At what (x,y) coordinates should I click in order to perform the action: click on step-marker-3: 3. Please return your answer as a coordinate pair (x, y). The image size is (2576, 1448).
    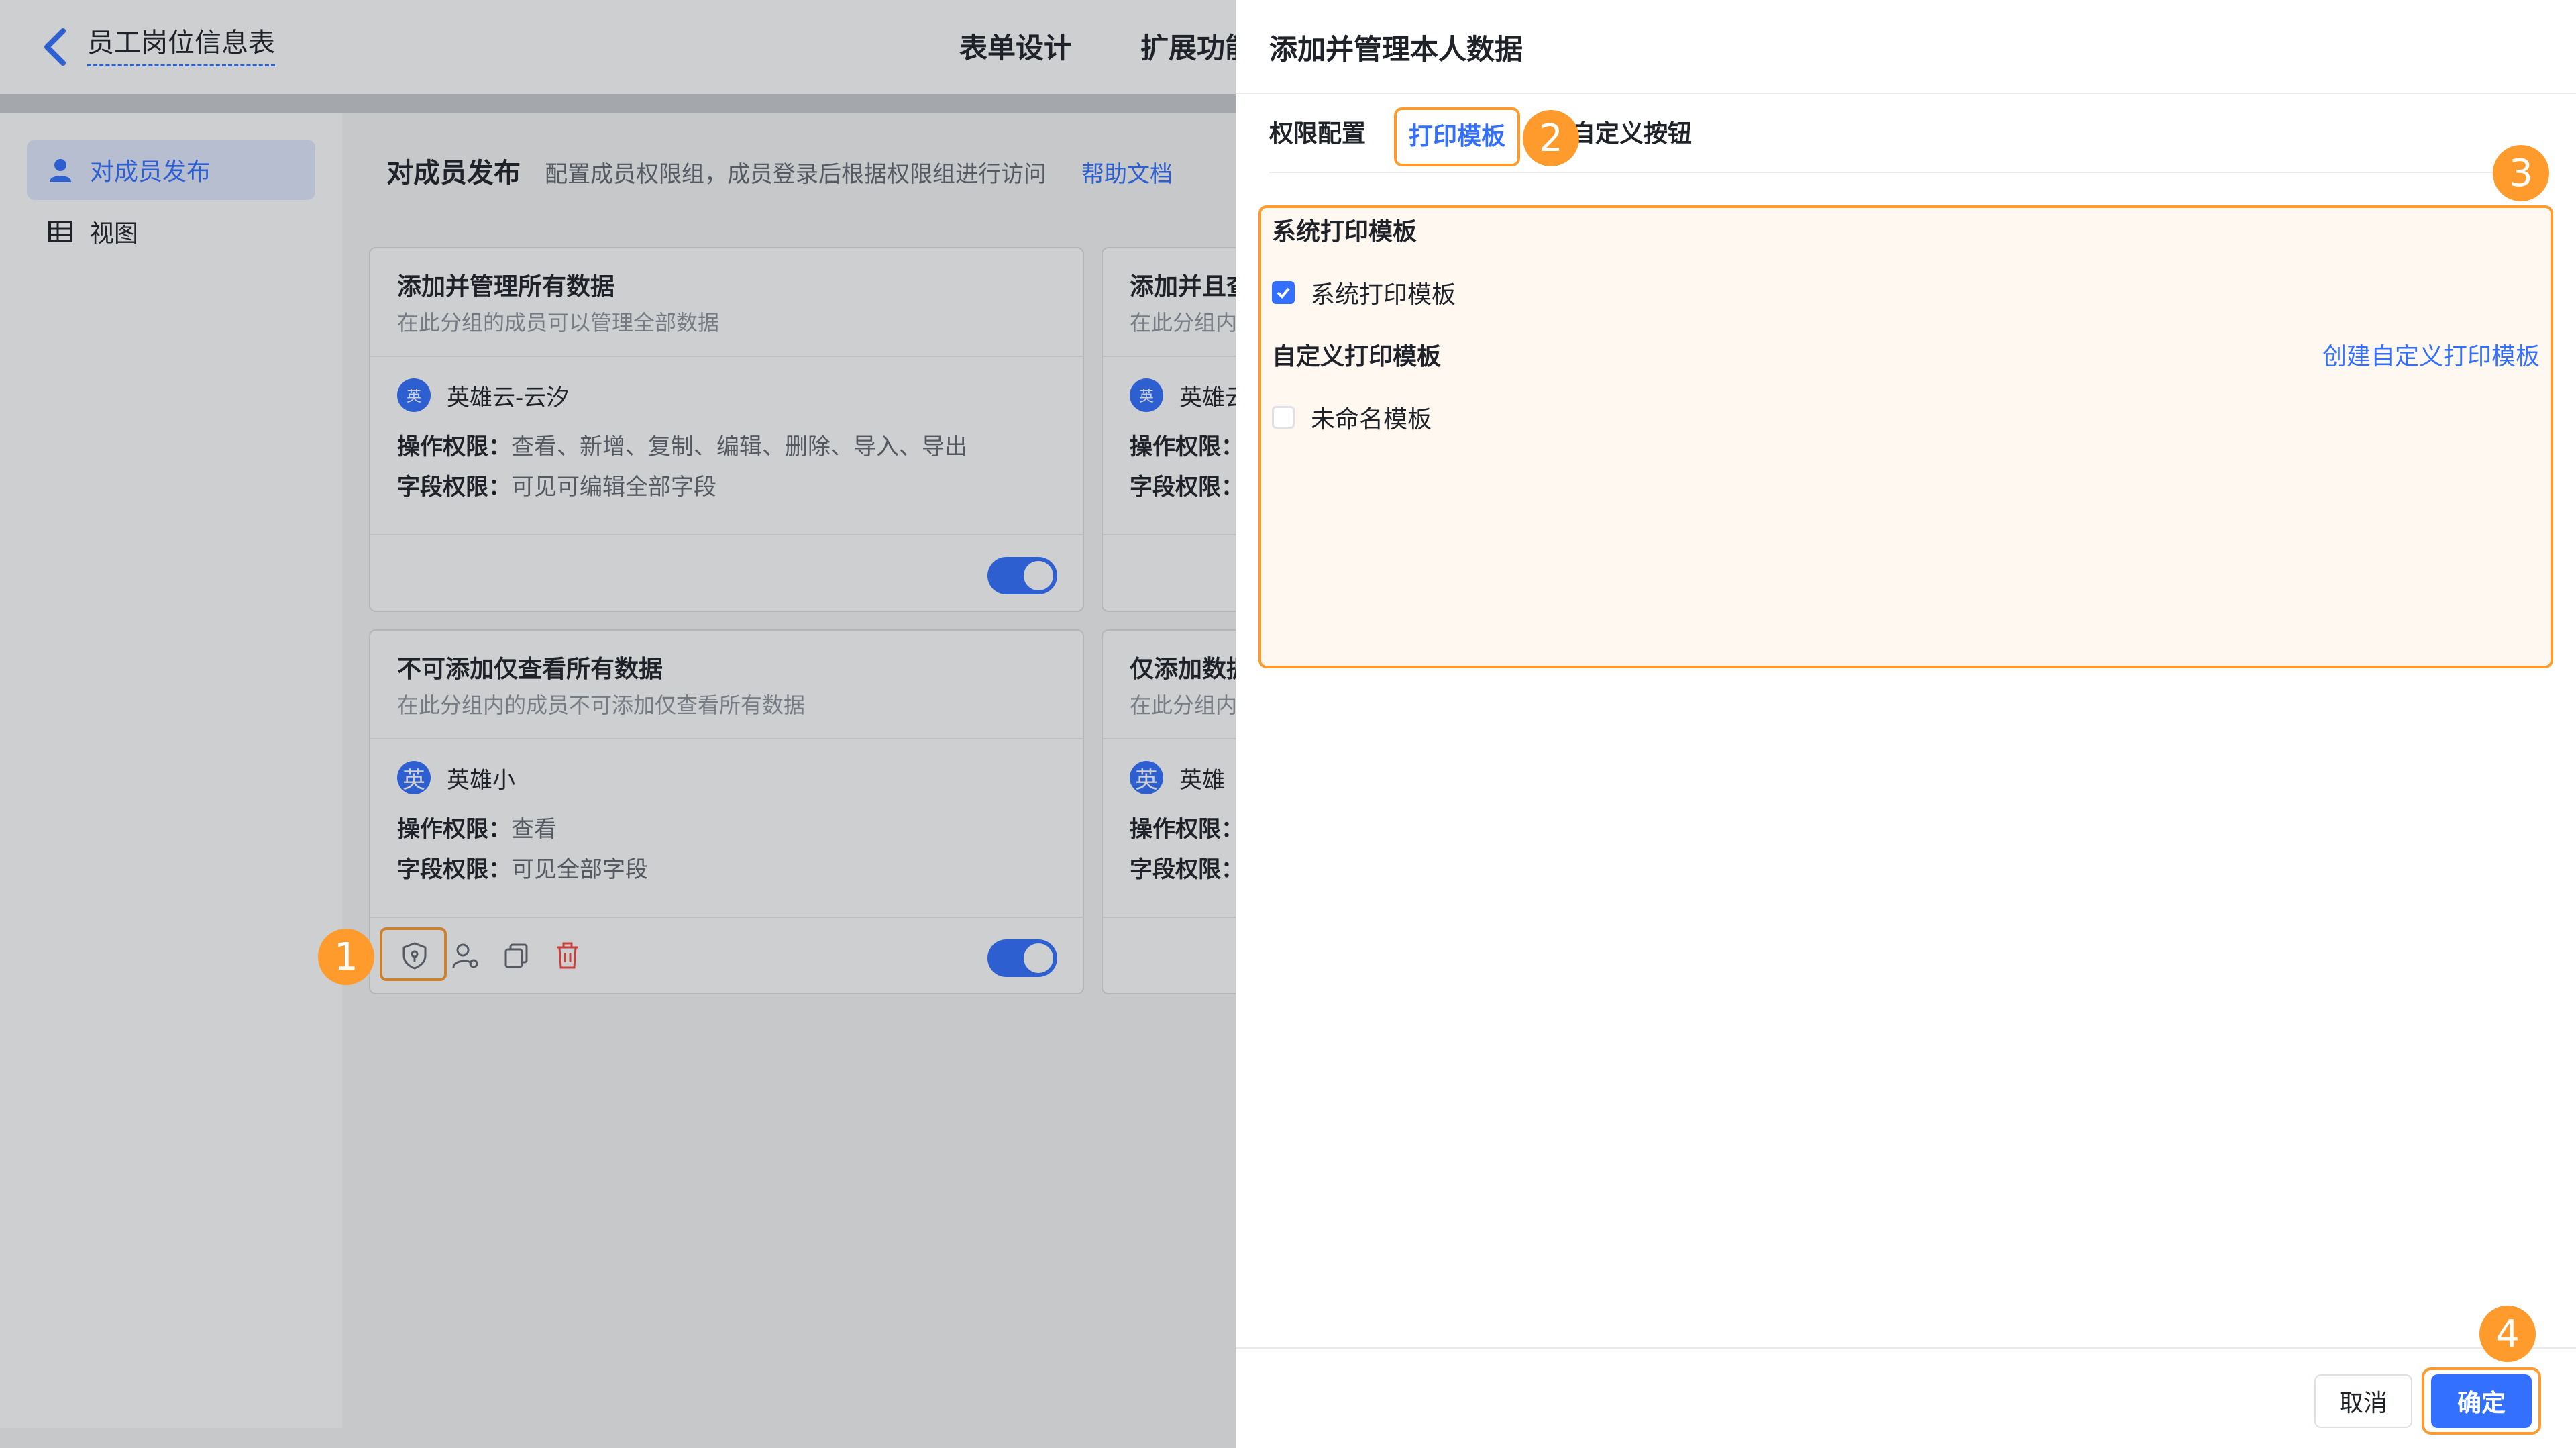
    Looking at the image, I should click on (2521, 173).